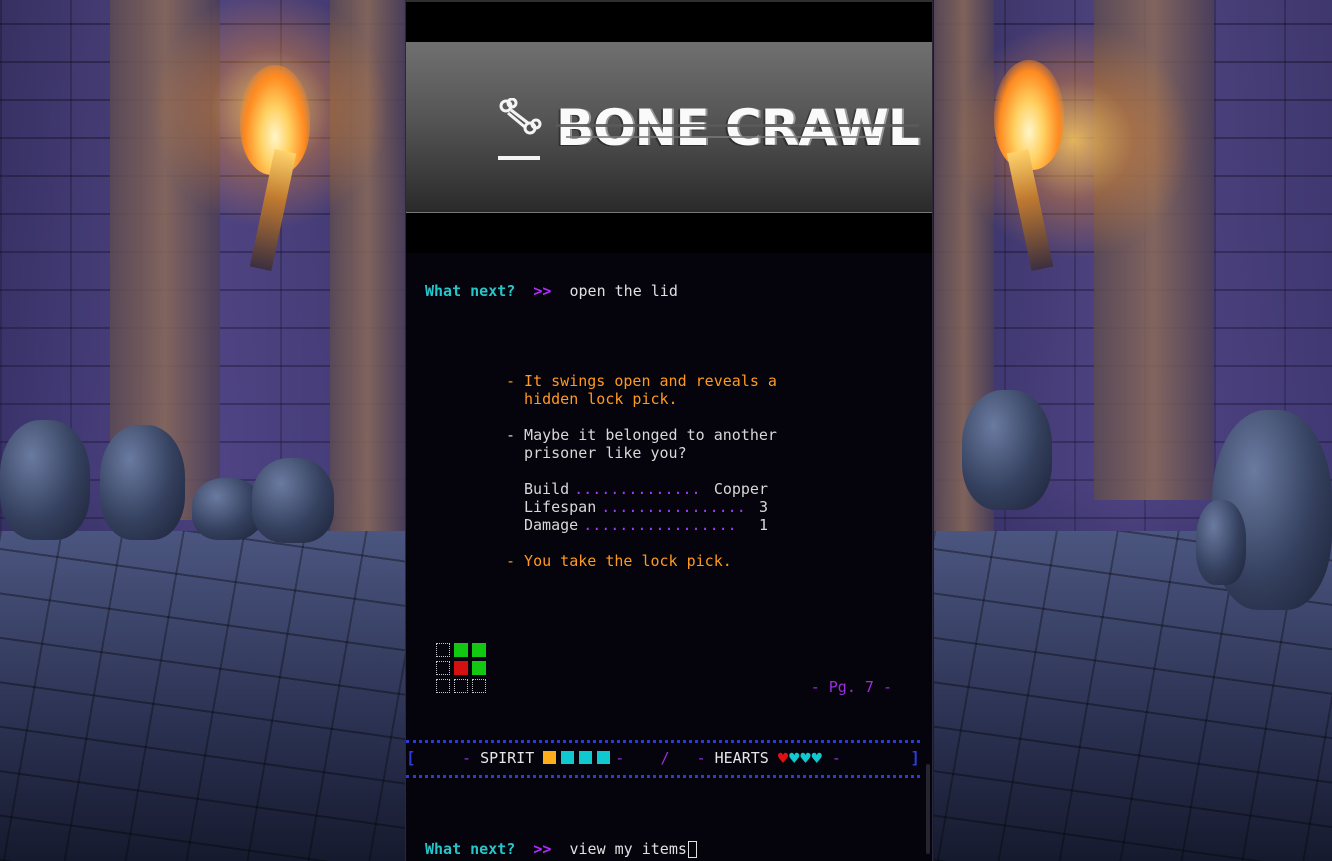  Describe the element at coordinates (641, 381) in the screenshot. I see `narration-line: - It swings open and reveals a` at that location.